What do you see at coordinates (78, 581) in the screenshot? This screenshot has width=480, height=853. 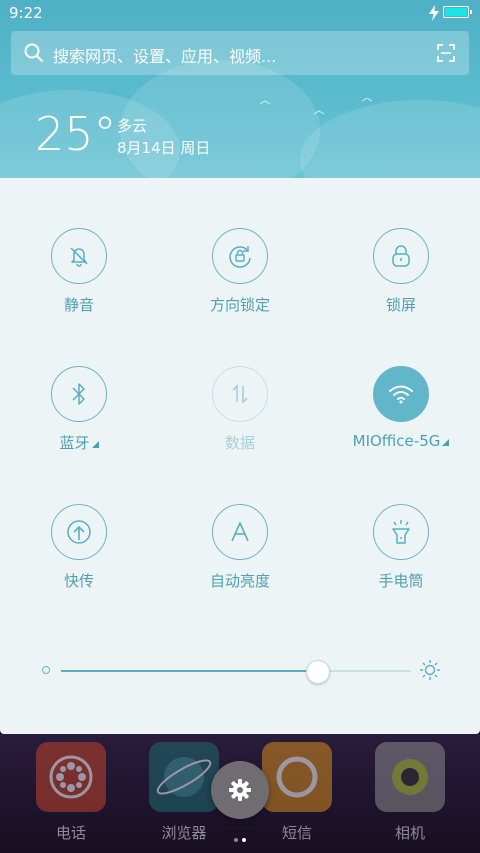 I see `toggle-label: 快传` at bounding box center [78, 581].